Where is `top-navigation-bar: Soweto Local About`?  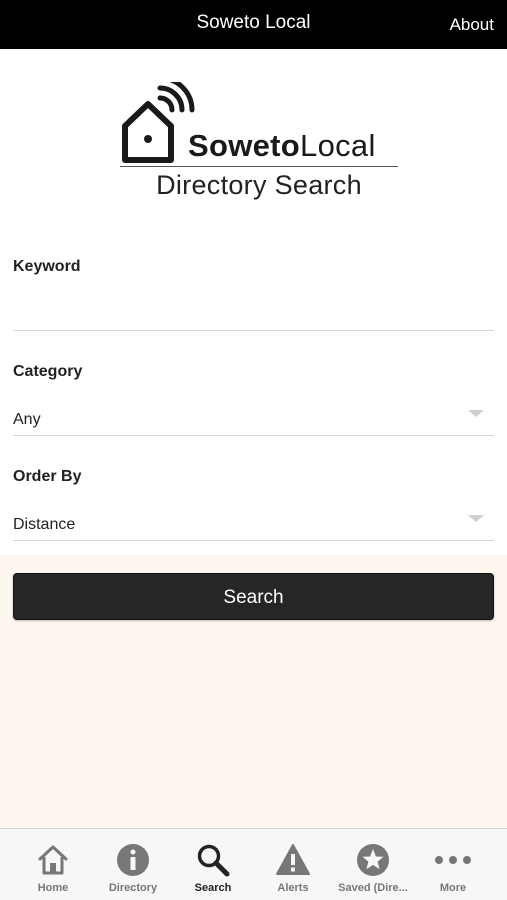 top-navigation-bar: Soweto Local About is located at coordinates (253, 24).